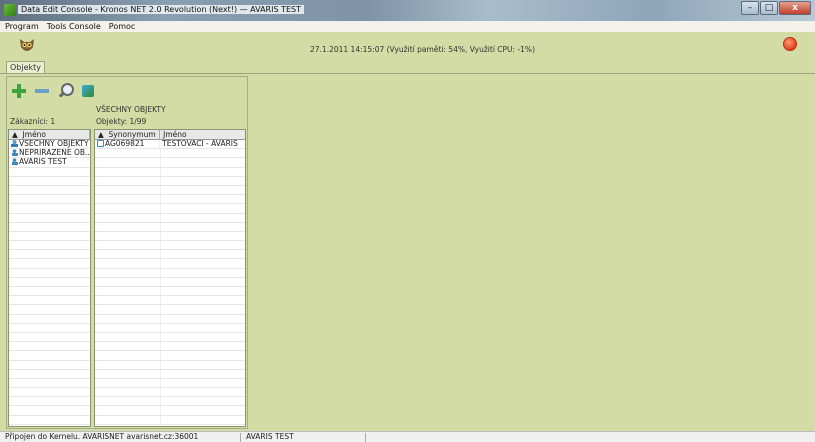  Describe the element at coordinates (53, 91) in the screenshot. I see `objects-toolbar` at that location.